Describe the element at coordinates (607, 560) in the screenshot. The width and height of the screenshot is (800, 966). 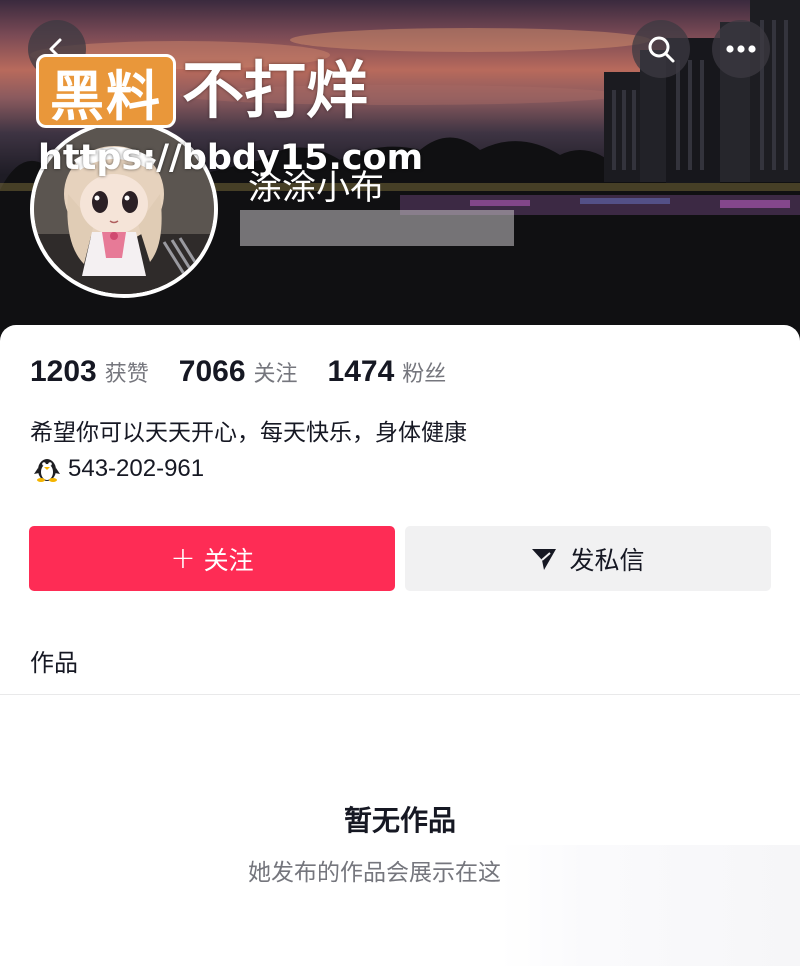
I see `send-message-label: 发私信` at that location.